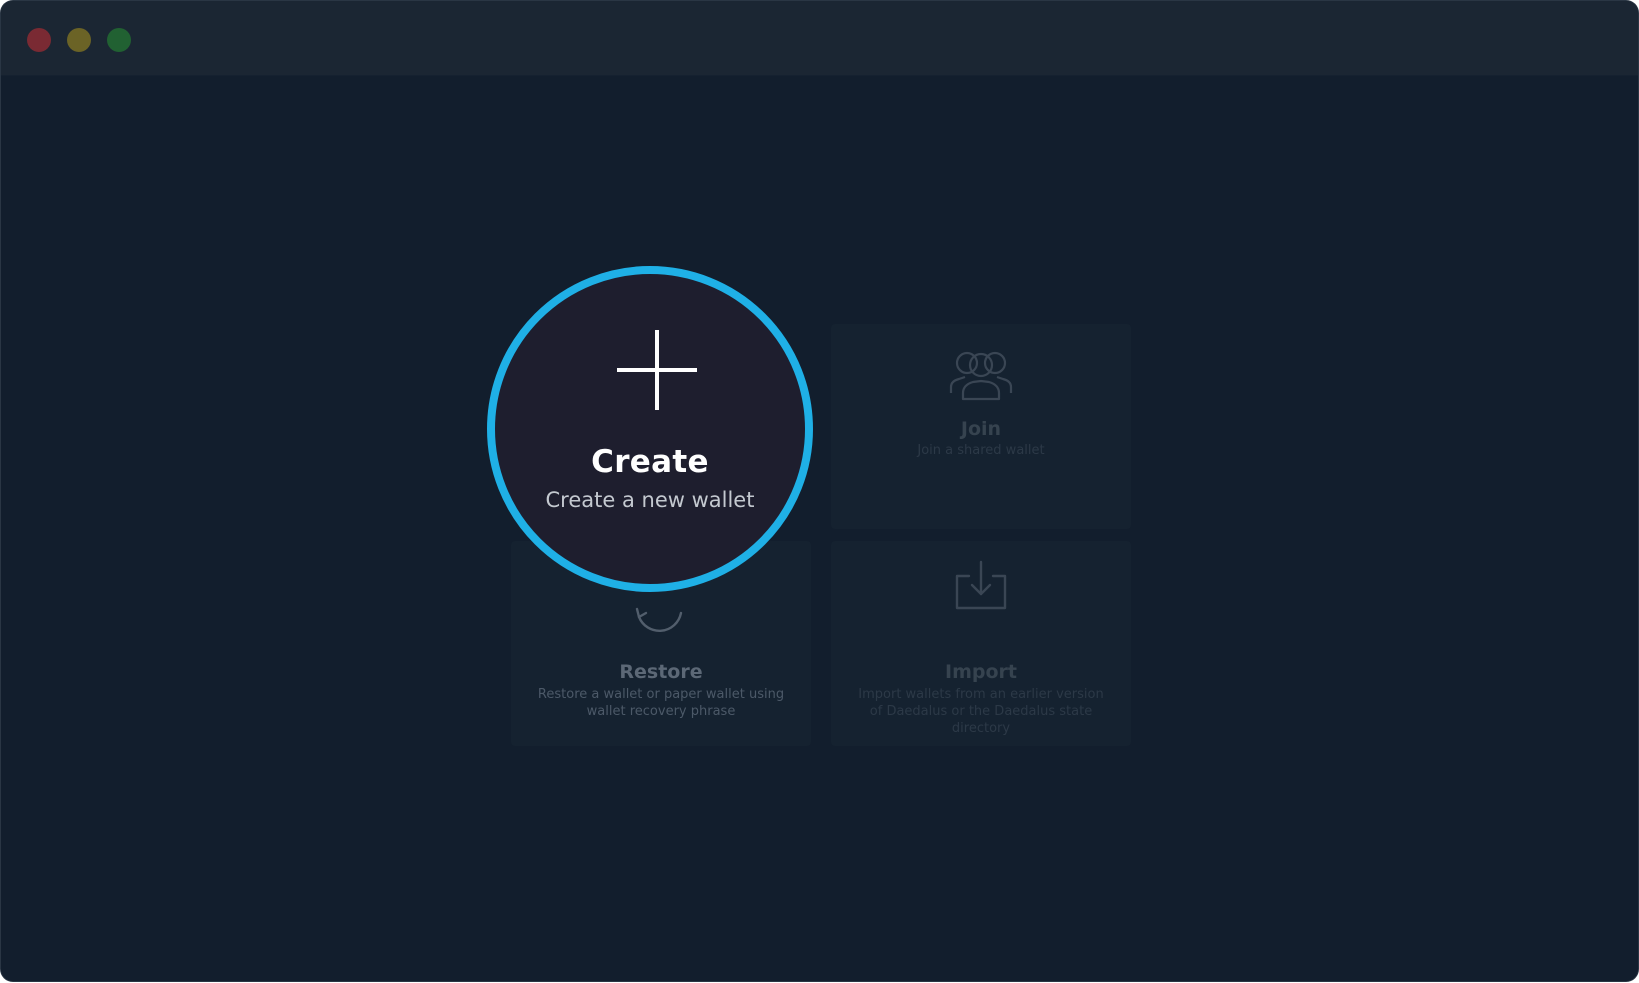  What do you see at coordinates (650, 462) in the screenshot?
I see `create-option-title: Create` at bounding box center [650, 462].